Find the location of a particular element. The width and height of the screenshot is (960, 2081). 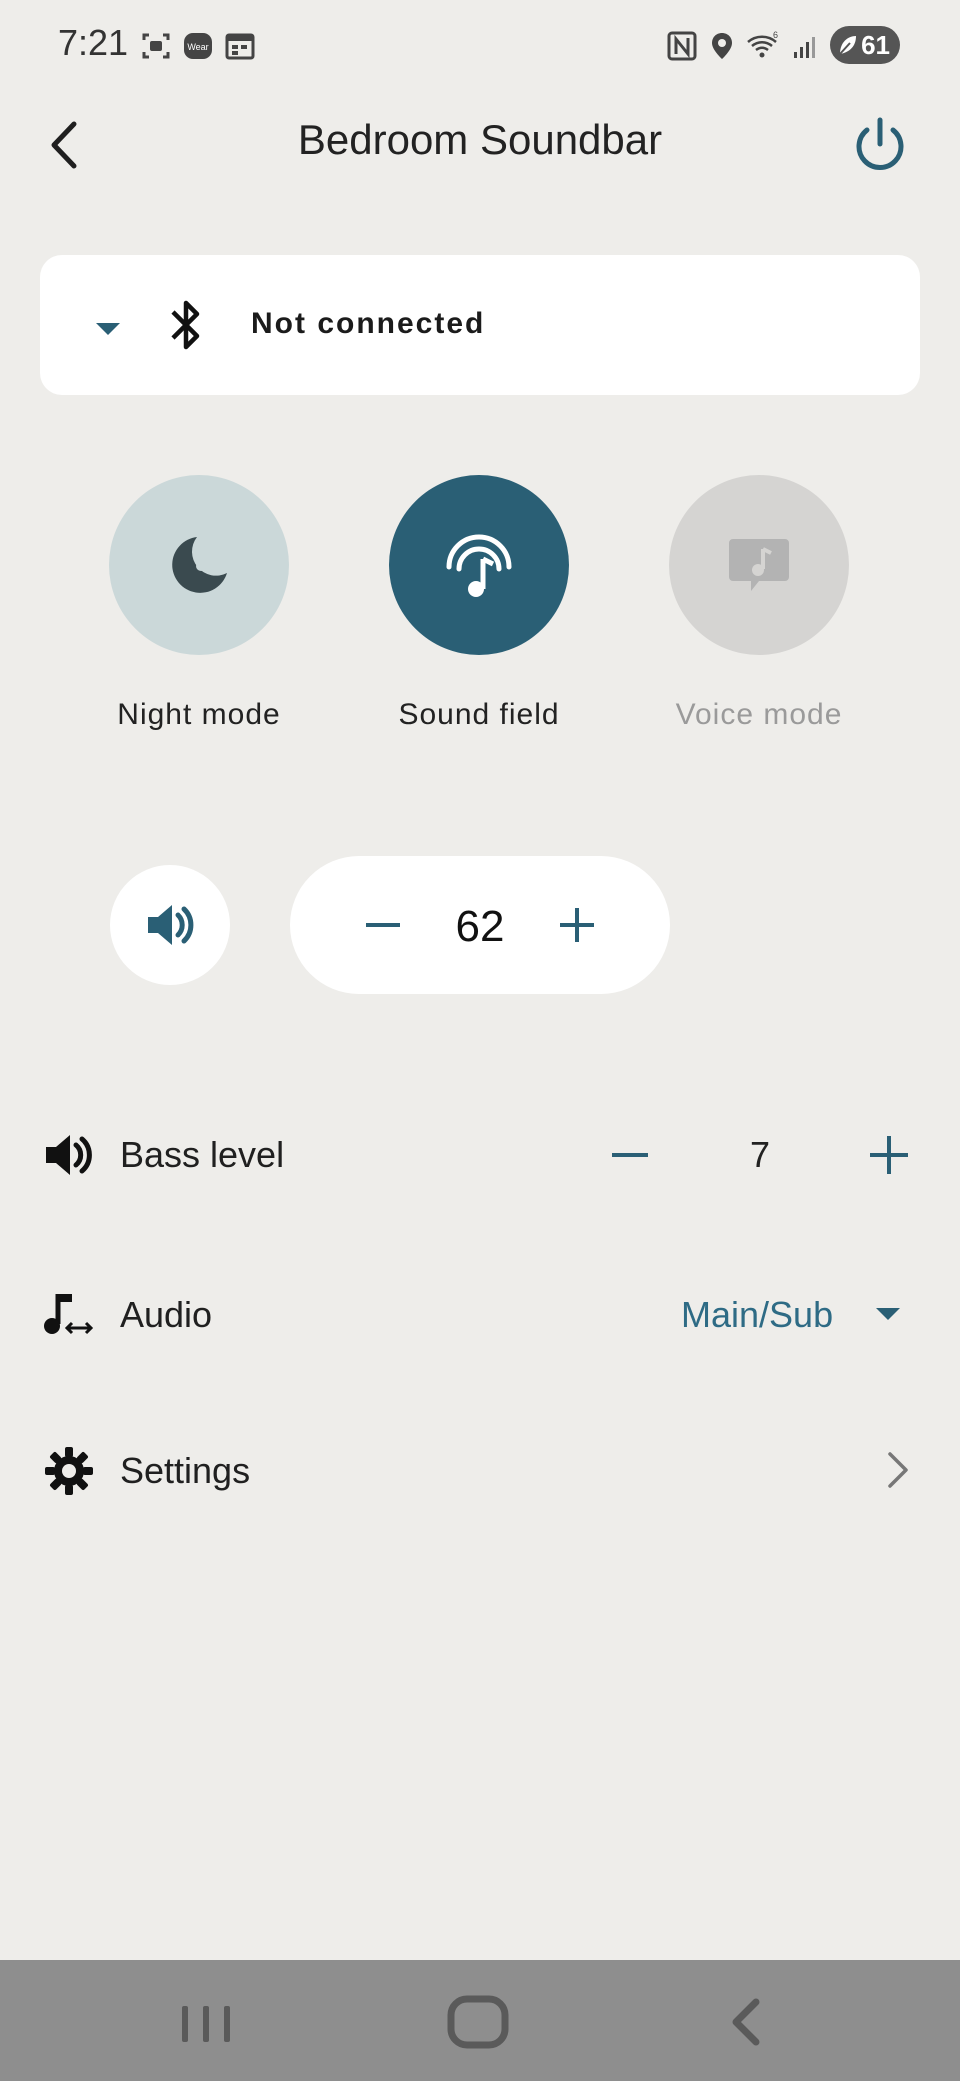

battery-indicator: 61 is located at coordinates (865, 45).